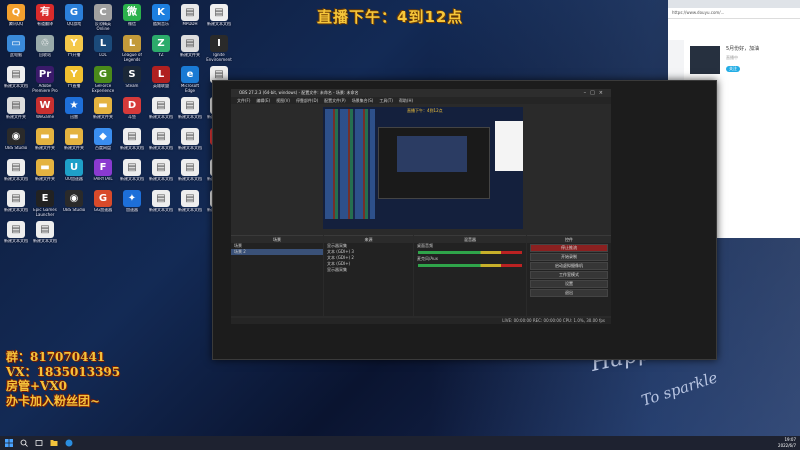 The image size is (800, 450). I want to click on desktop-icon: G QQ游戏, so click(74, 17).